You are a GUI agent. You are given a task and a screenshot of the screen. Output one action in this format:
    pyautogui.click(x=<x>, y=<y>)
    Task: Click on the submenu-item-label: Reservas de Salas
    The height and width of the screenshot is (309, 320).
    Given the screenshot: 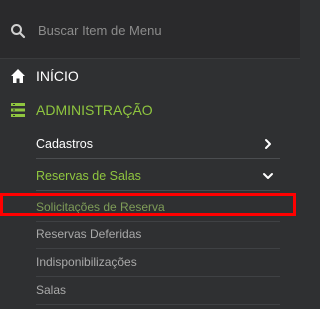 What is the action you would take?
    pyautogui.click(x=88, y=175)
    